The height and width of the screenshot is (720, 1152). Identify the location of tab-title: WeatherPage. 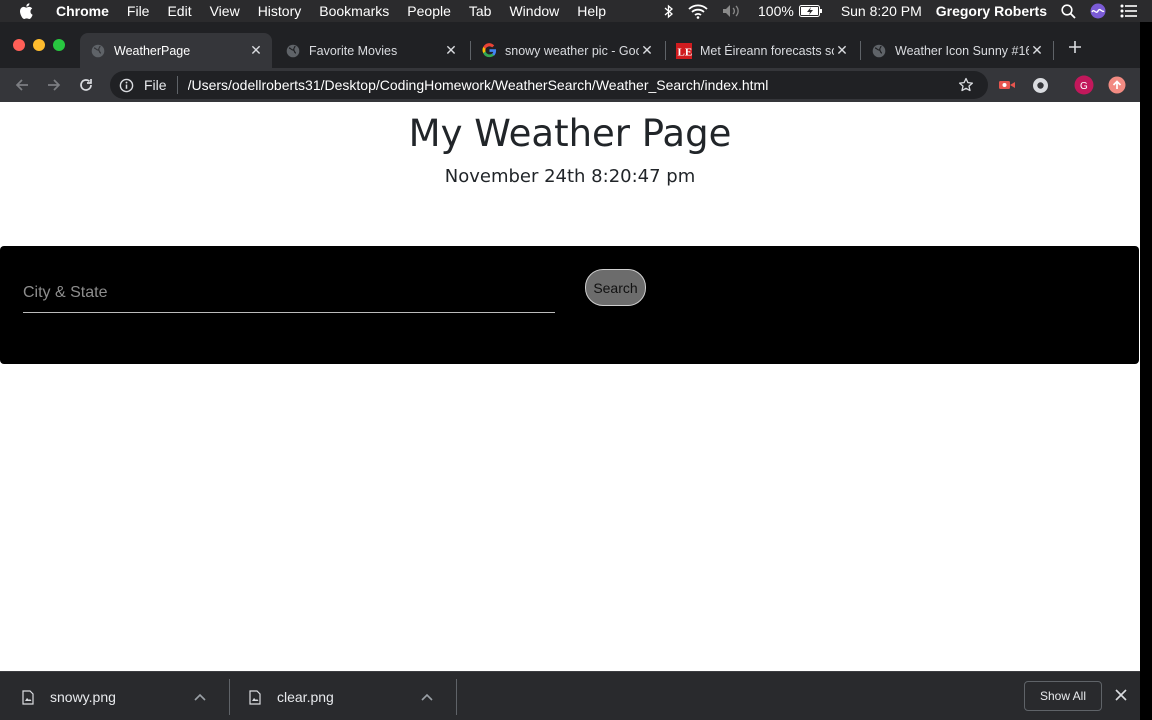
(152, 50).